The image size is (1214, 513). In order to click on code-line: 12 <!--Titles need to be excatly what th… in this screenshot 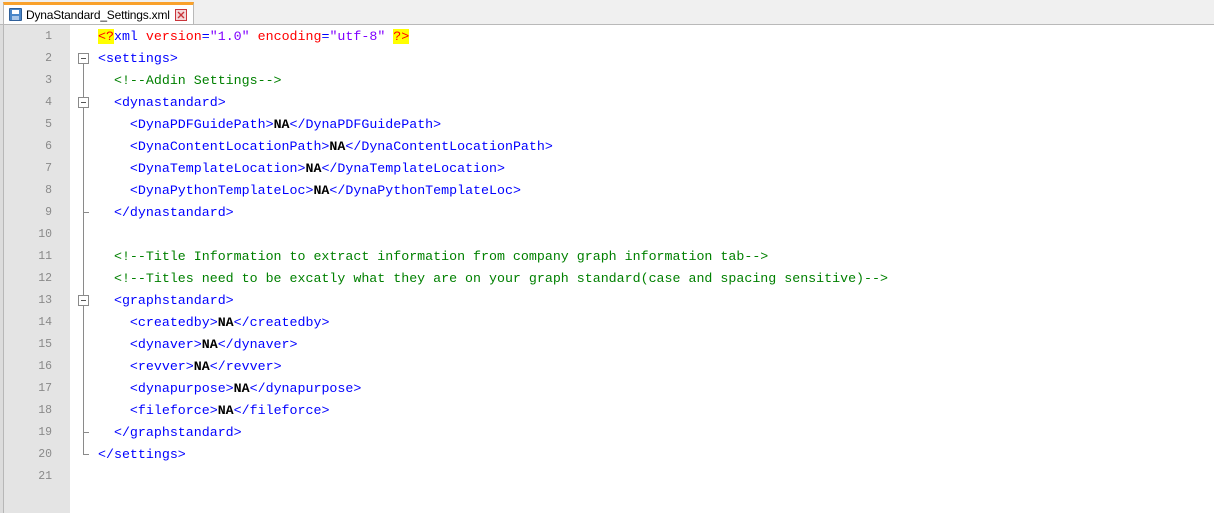, I will do `click(607, 279)`.